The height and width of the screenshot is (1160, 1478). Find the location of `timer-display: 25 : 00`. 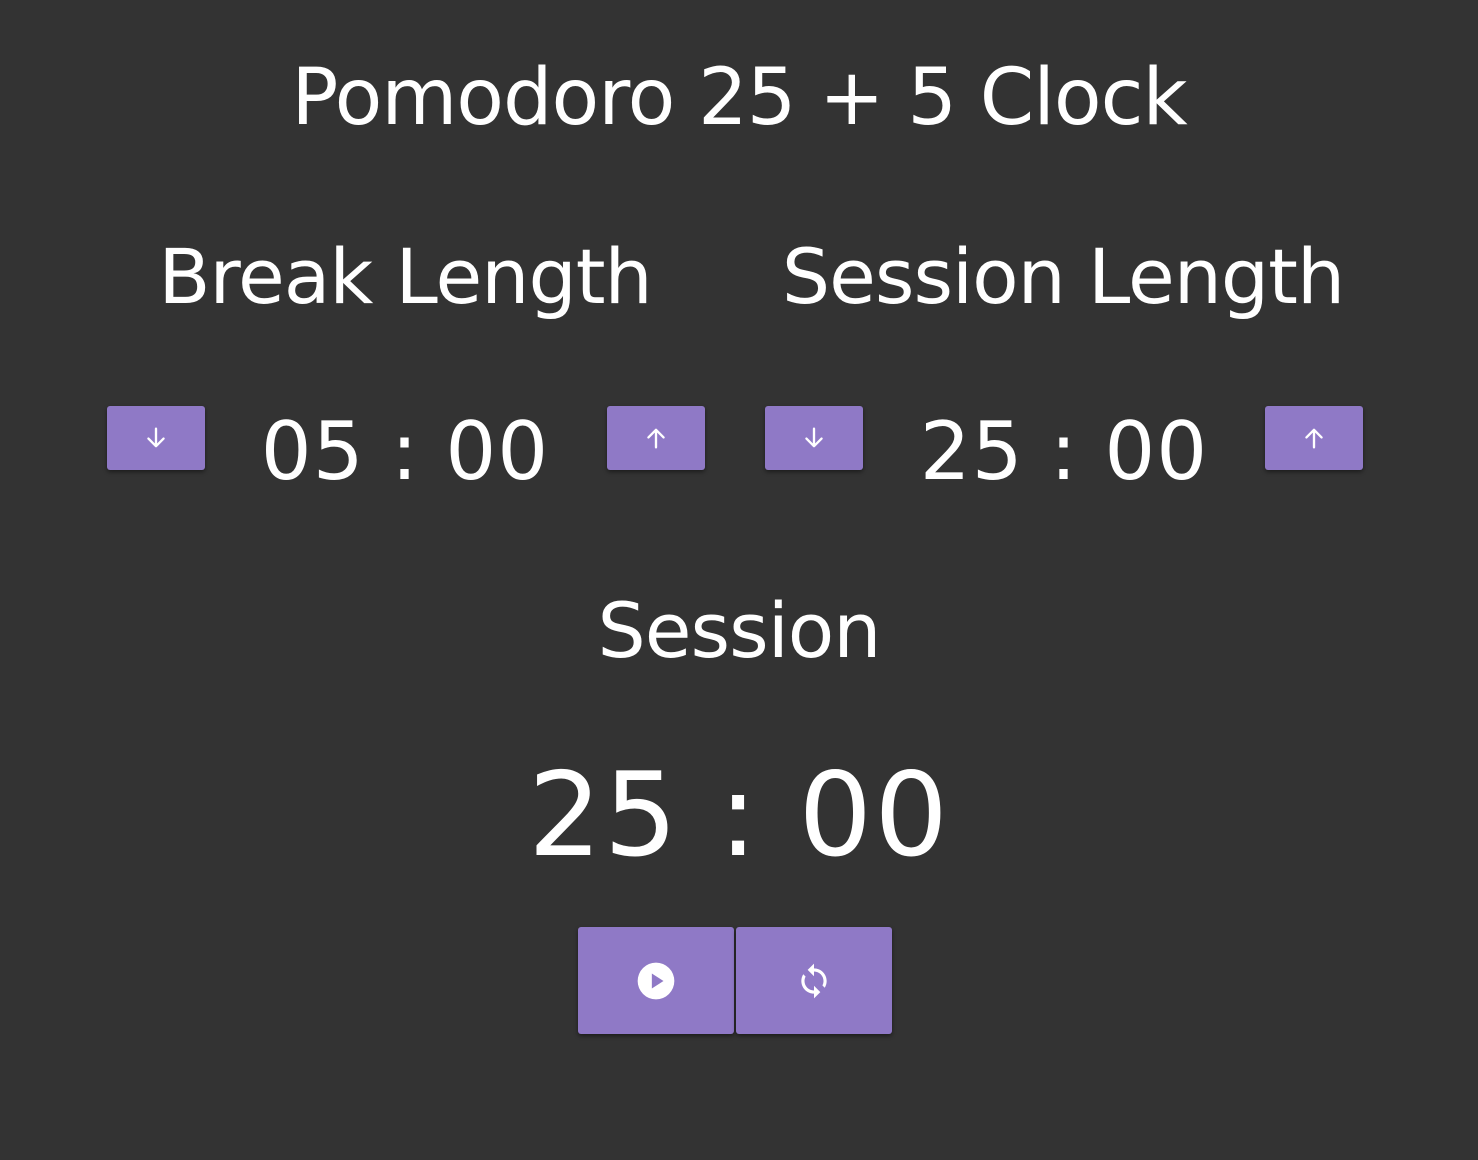

timer-display: 25 : 00 is located at coordinates (739, 815).